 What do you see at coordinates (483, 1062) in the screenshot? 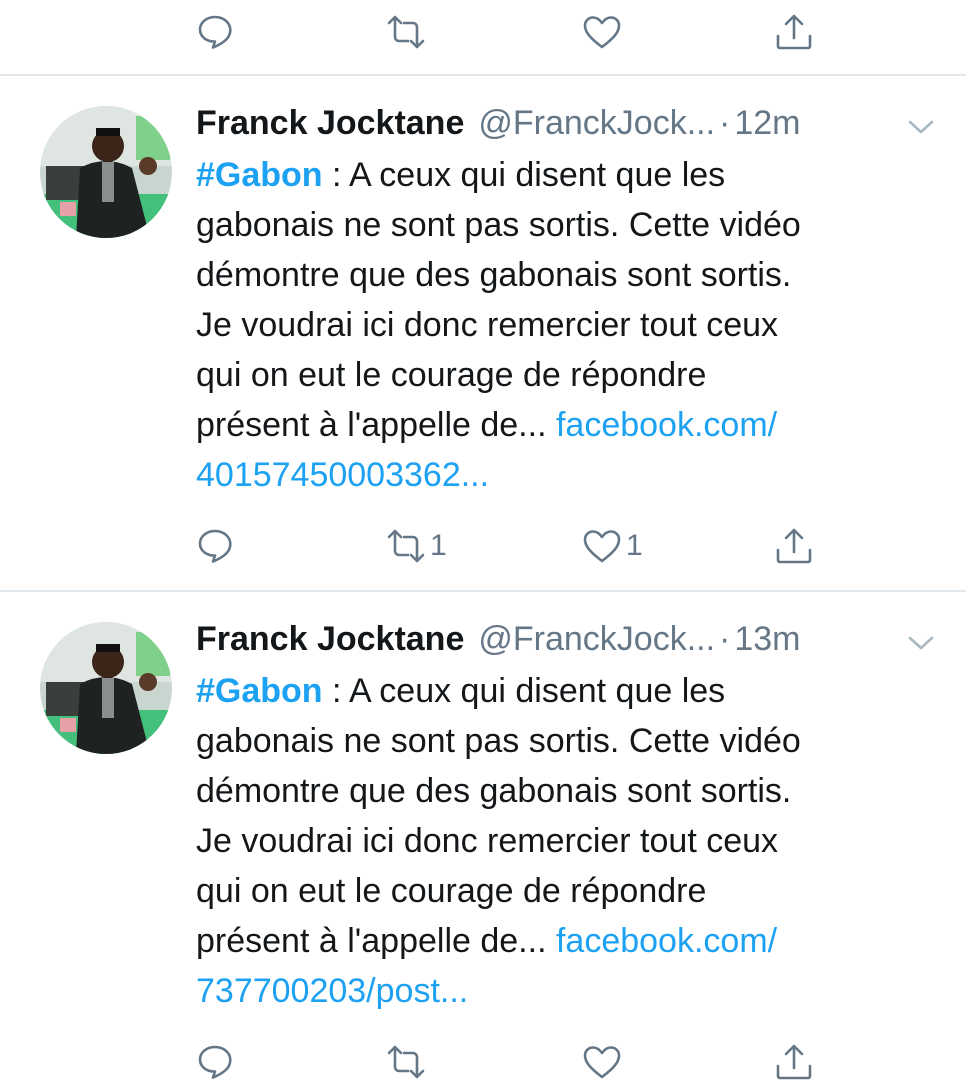
I see `action-bar` at bounding box center [483, 1062].